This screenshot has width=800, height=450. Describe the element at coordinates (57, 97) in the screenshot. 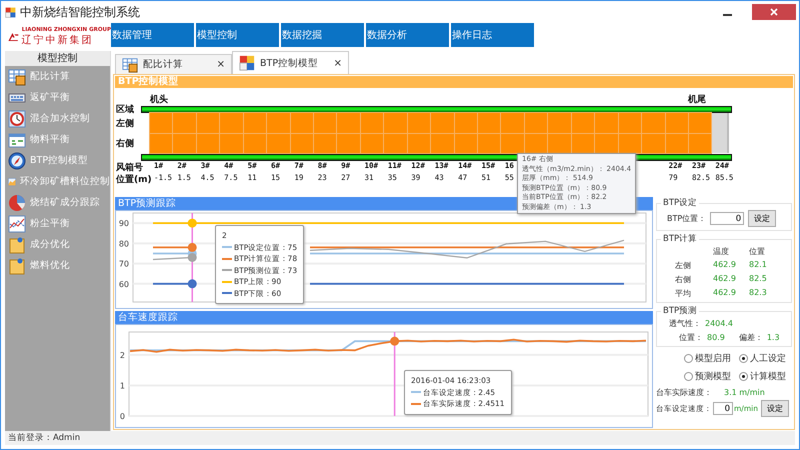

I see `sidebar-item: 返矿平衡` at that location.